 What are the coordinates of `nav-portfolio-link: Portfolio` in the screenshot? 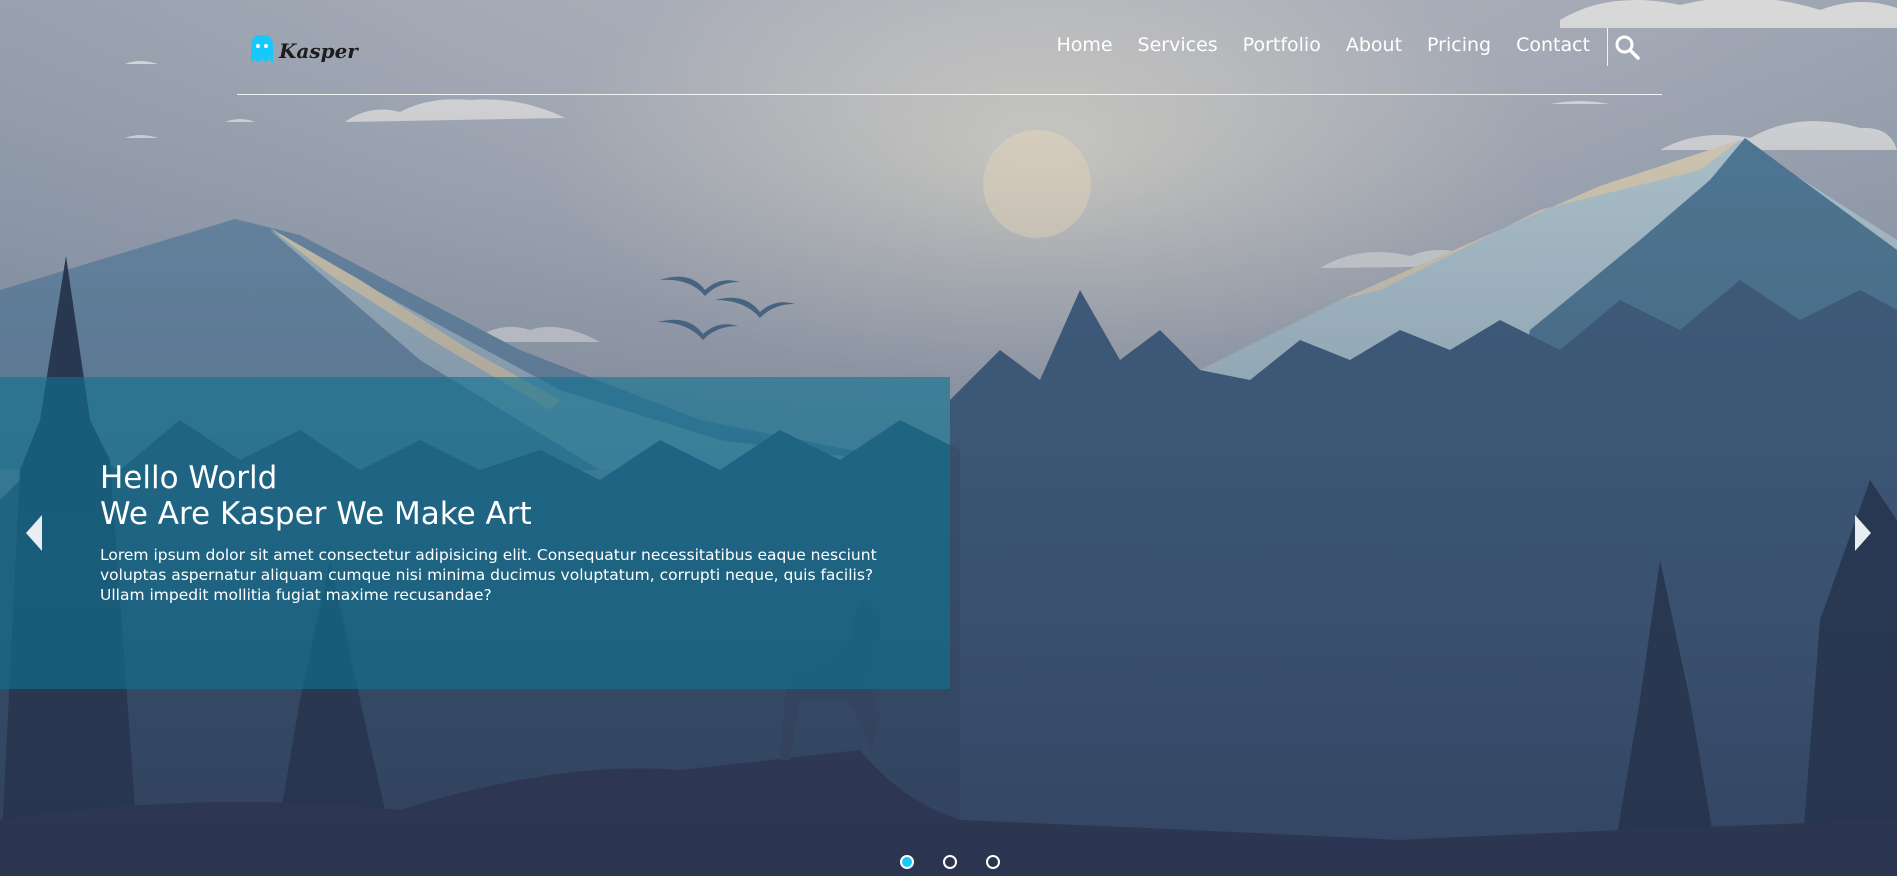 It's located at (1282, 45).